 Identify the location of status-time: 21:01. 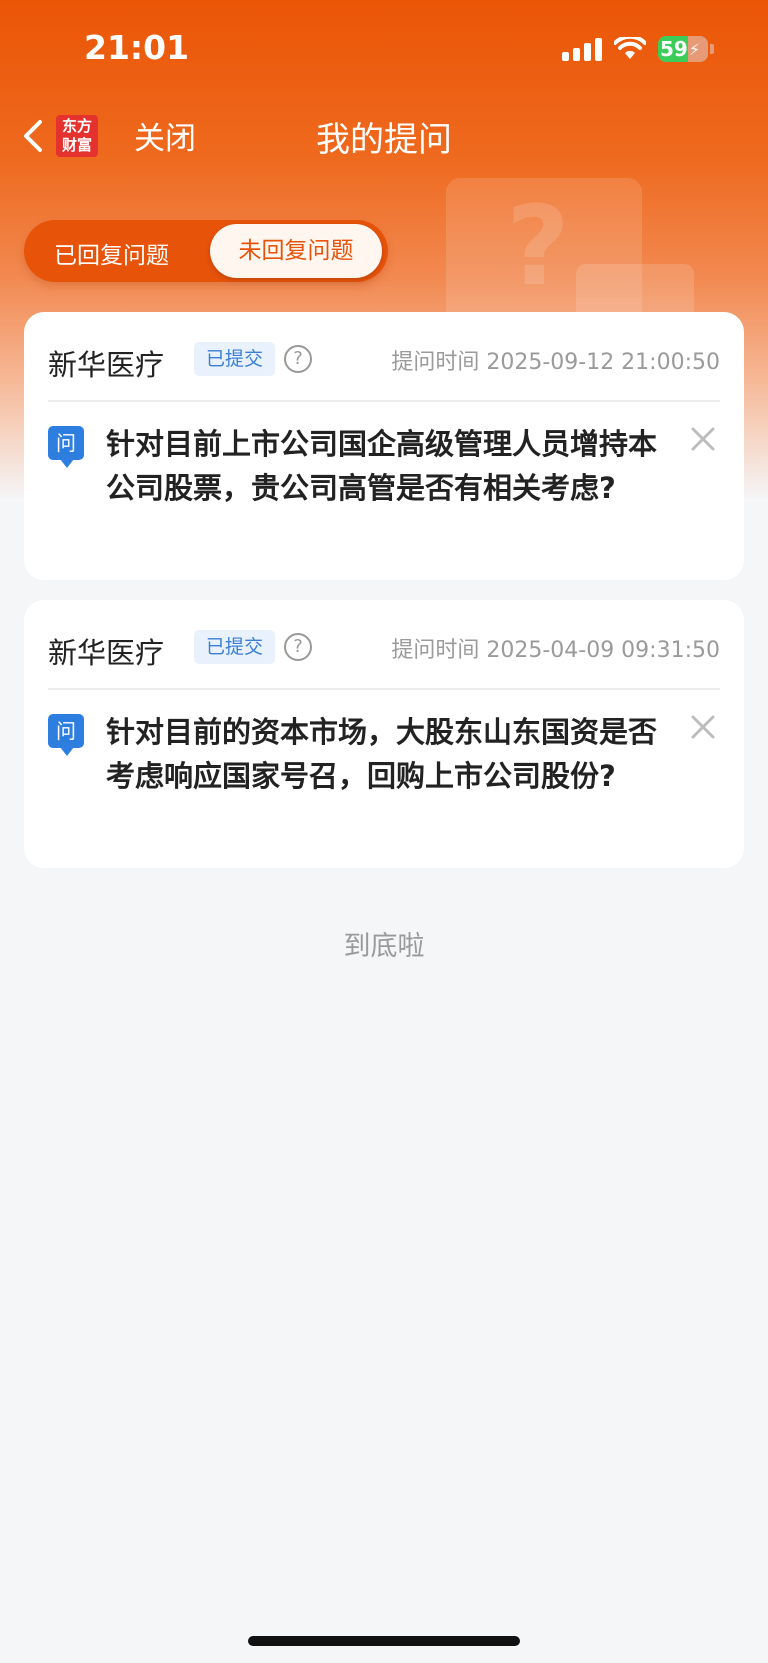
(137, 47).